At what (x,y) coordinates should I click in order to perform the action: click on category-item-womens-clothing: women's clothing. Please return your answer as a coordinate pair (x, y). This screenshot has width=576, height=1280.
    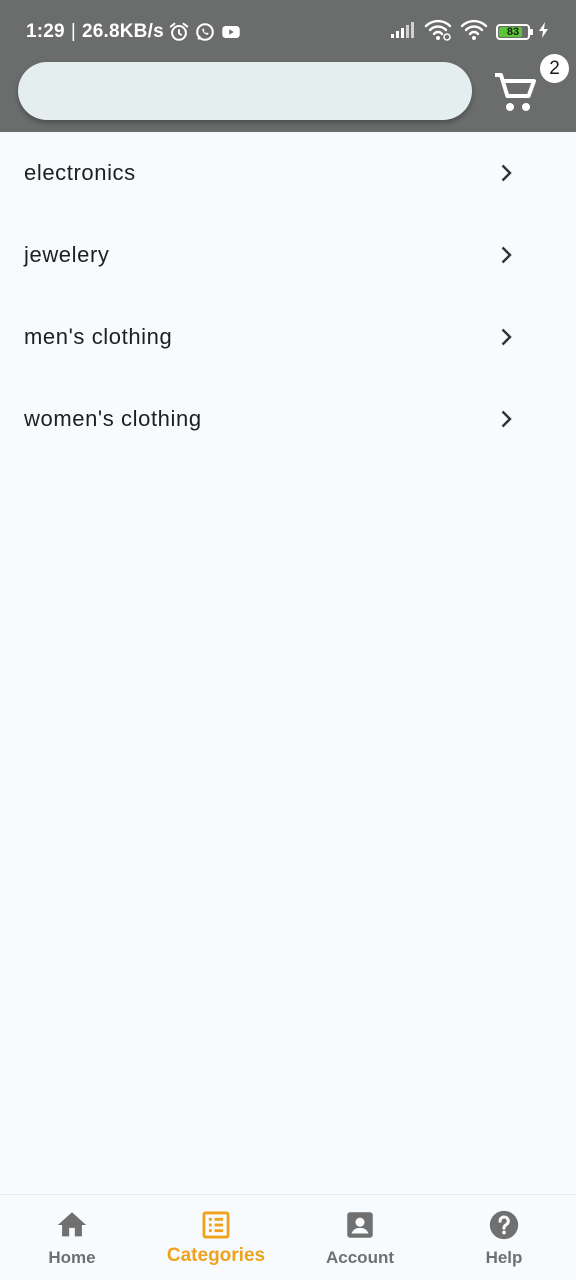
    Looking at the image, I should click on (288, 419).